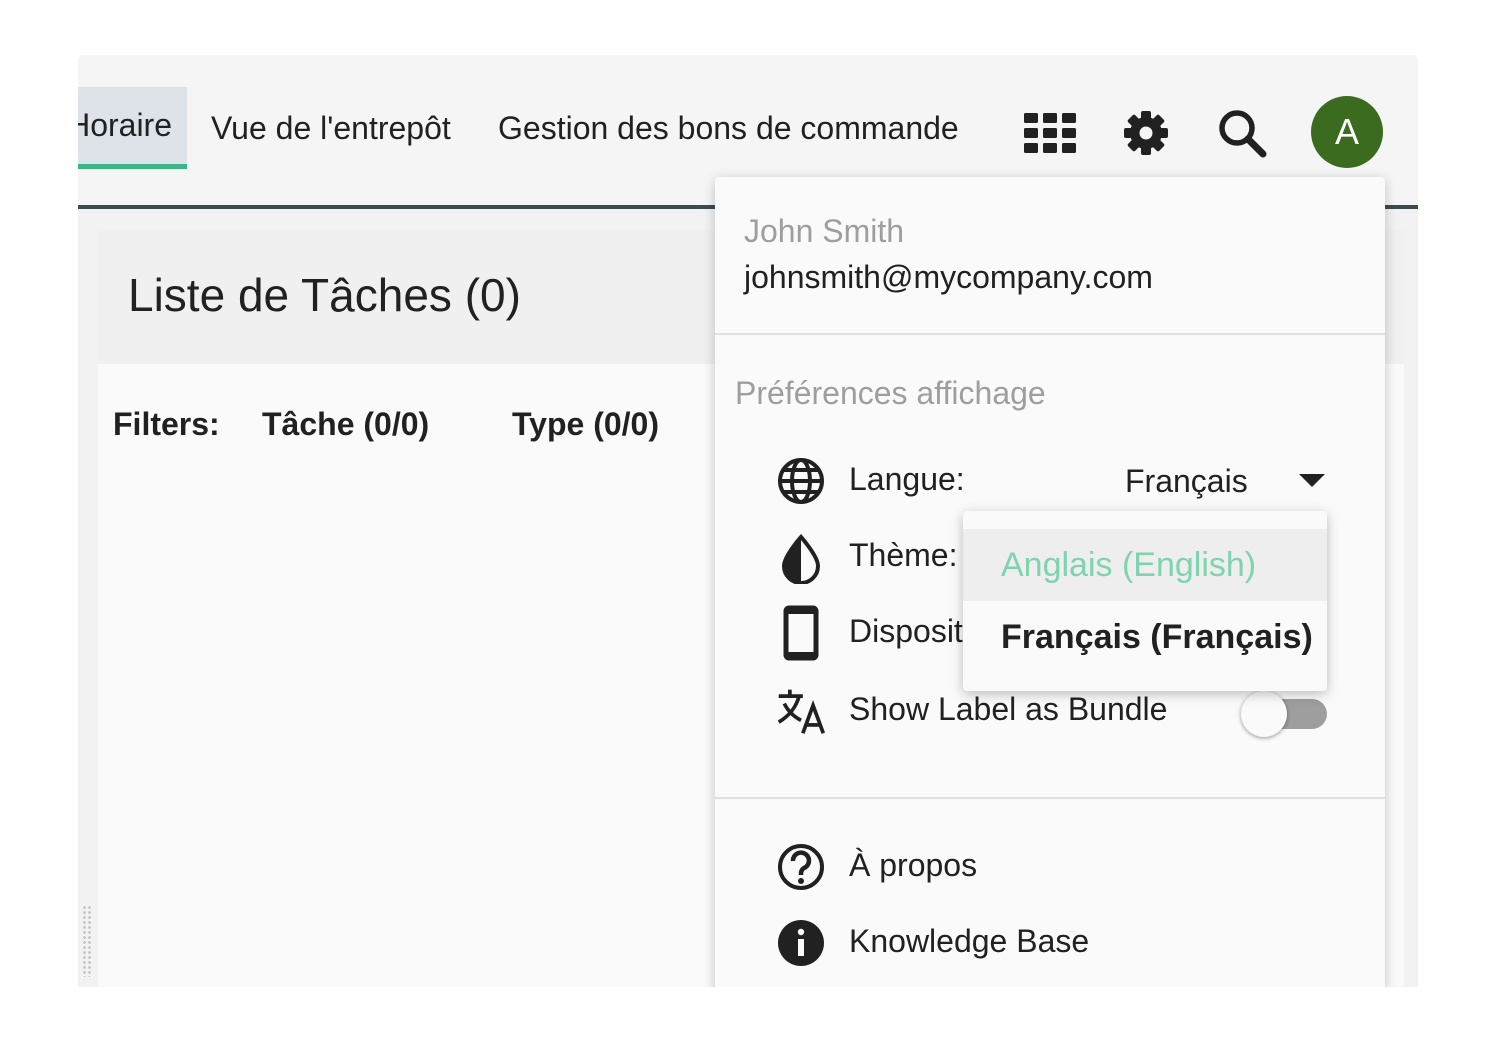  Describe the element at coordinates (585, 424) in the screenshot. I see `filter-type: Type (0/0)` at that location.